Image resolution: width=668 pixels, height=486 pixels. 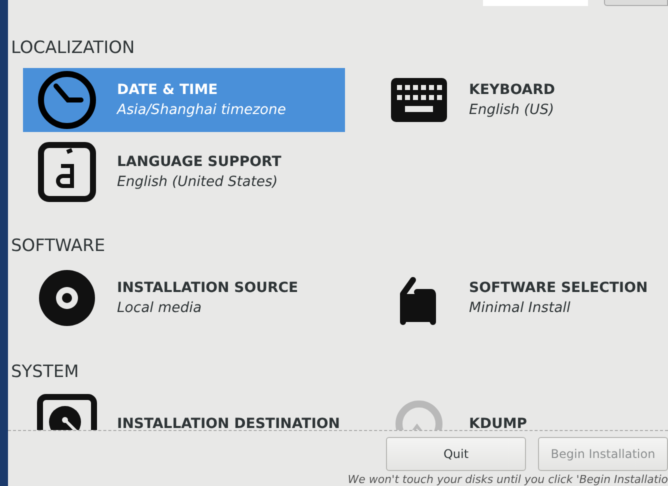 I want to click on hub-item: INSTALLATION DESTINATION, so click(x=184, y=411).